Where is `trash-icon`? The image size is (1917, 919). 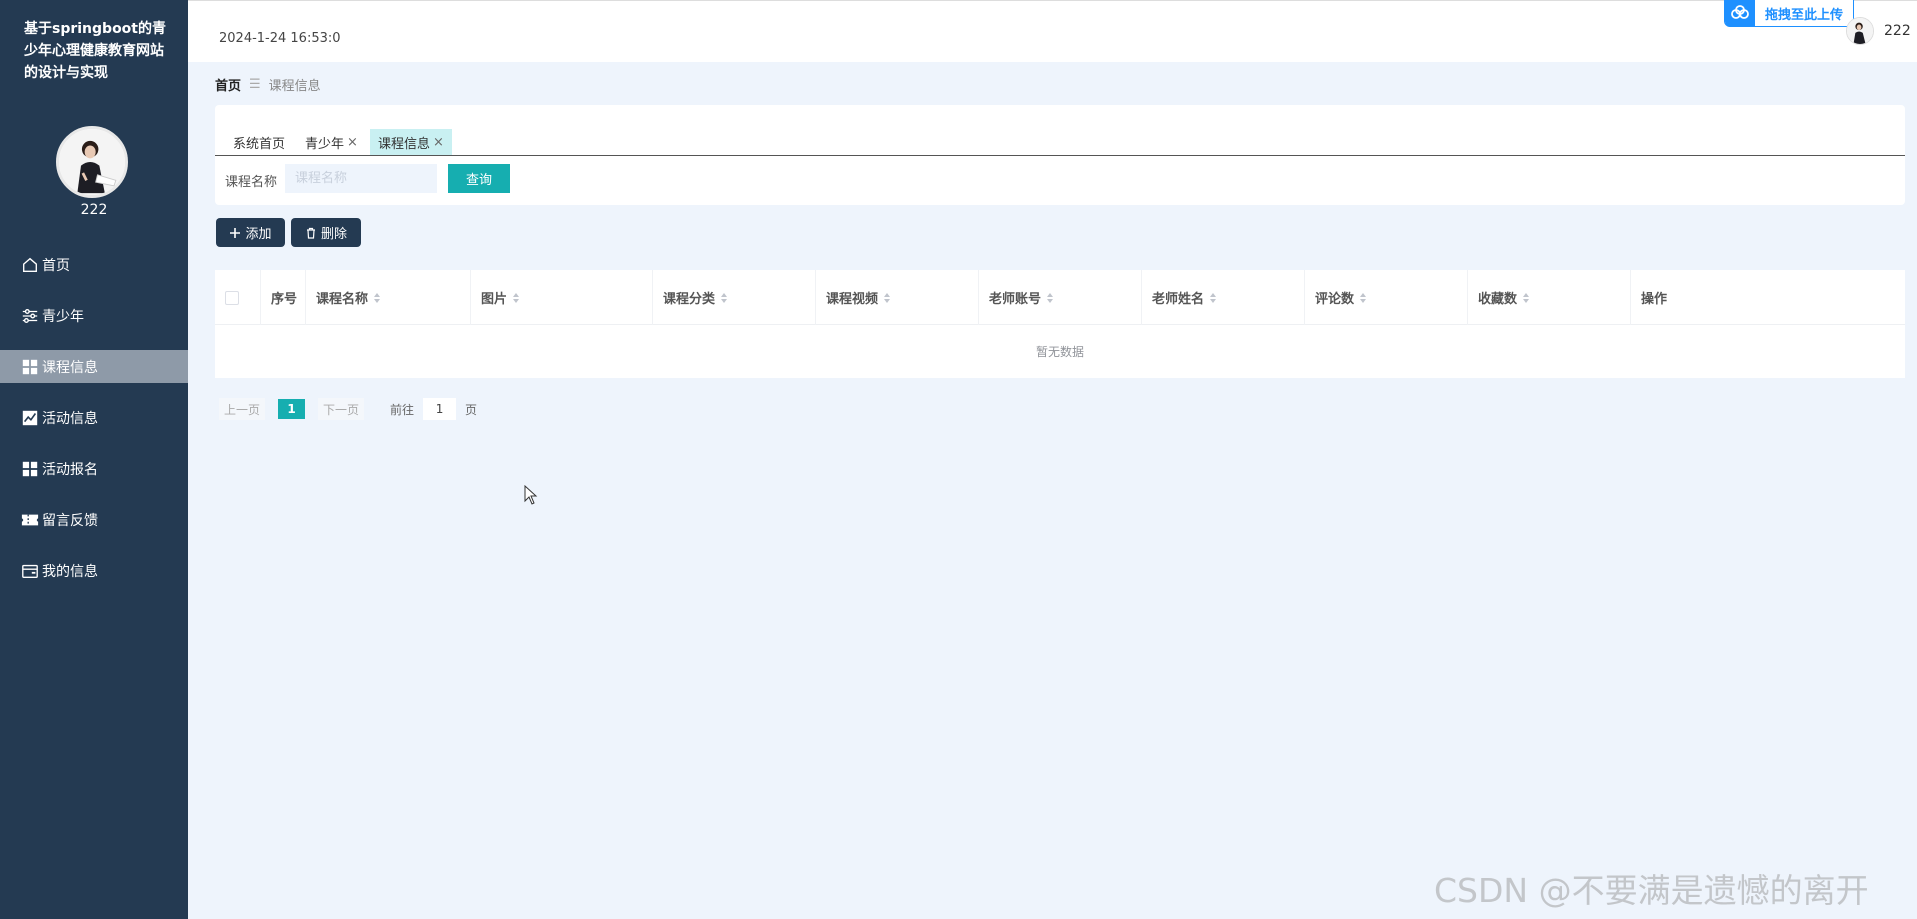
trash-icon is located at coordinates (311, 233).